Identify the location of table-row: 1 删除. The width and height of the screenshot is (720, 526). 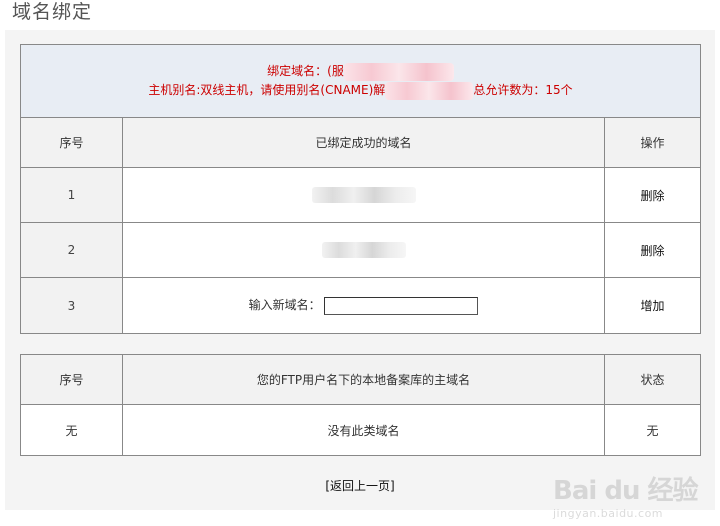
(360, 195).